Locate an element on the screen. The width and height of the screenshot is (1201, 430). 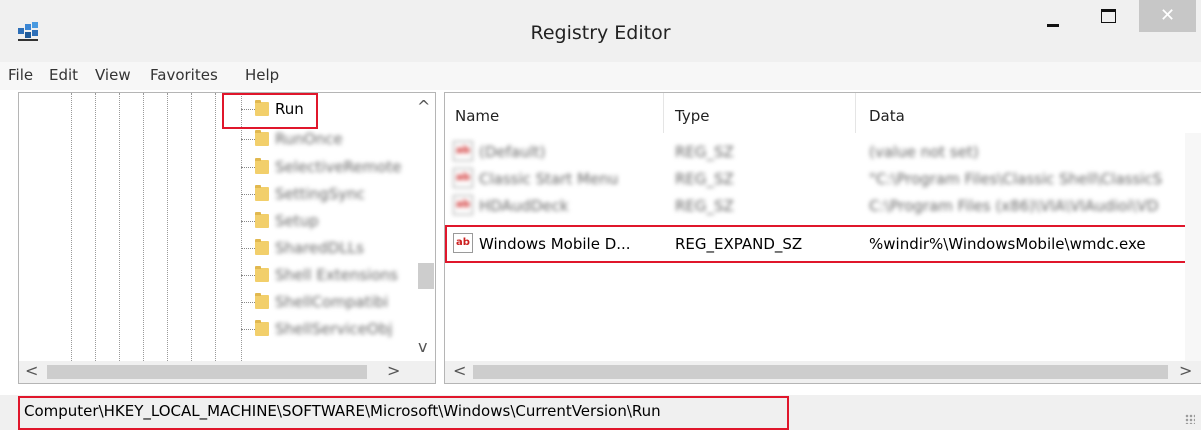
minimize-button is located at coordinates (1054, 18).